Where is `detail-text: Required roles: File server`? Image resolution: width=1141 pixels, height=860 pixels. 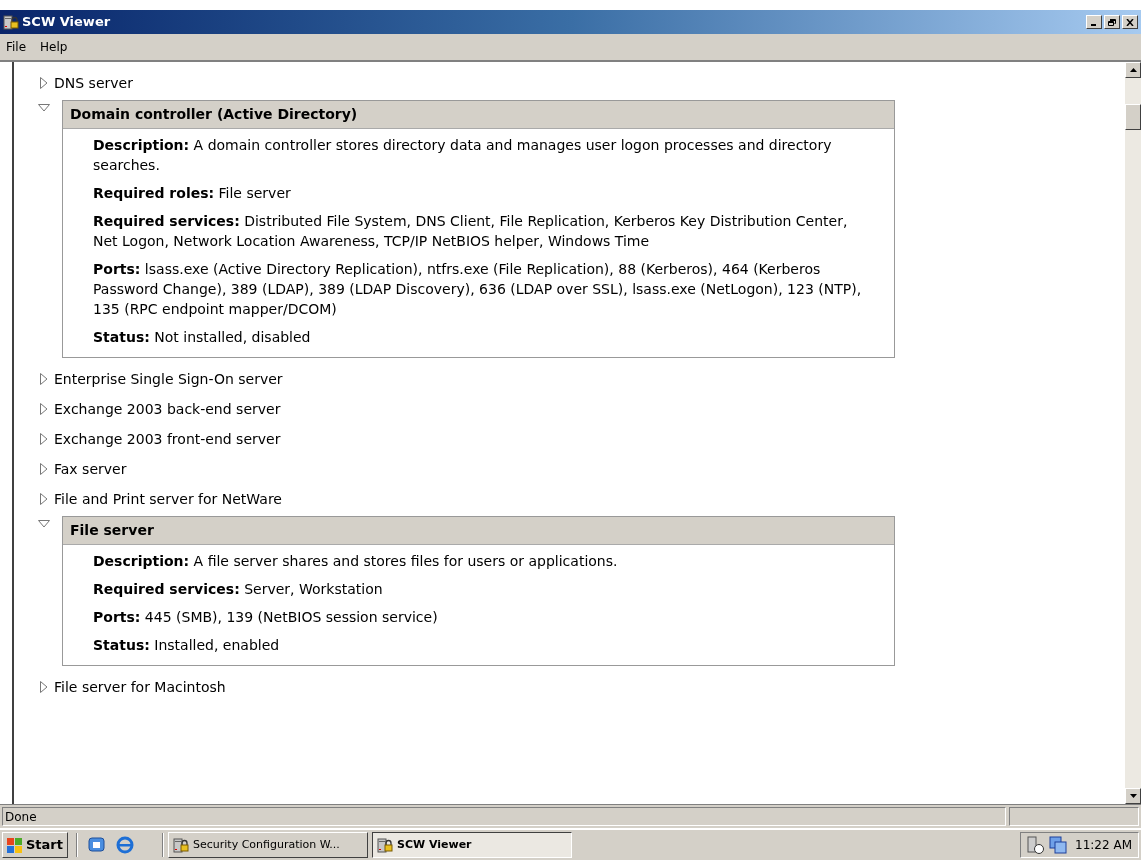
detail-text: Required roles: File server is located at coordinates (192, 193).